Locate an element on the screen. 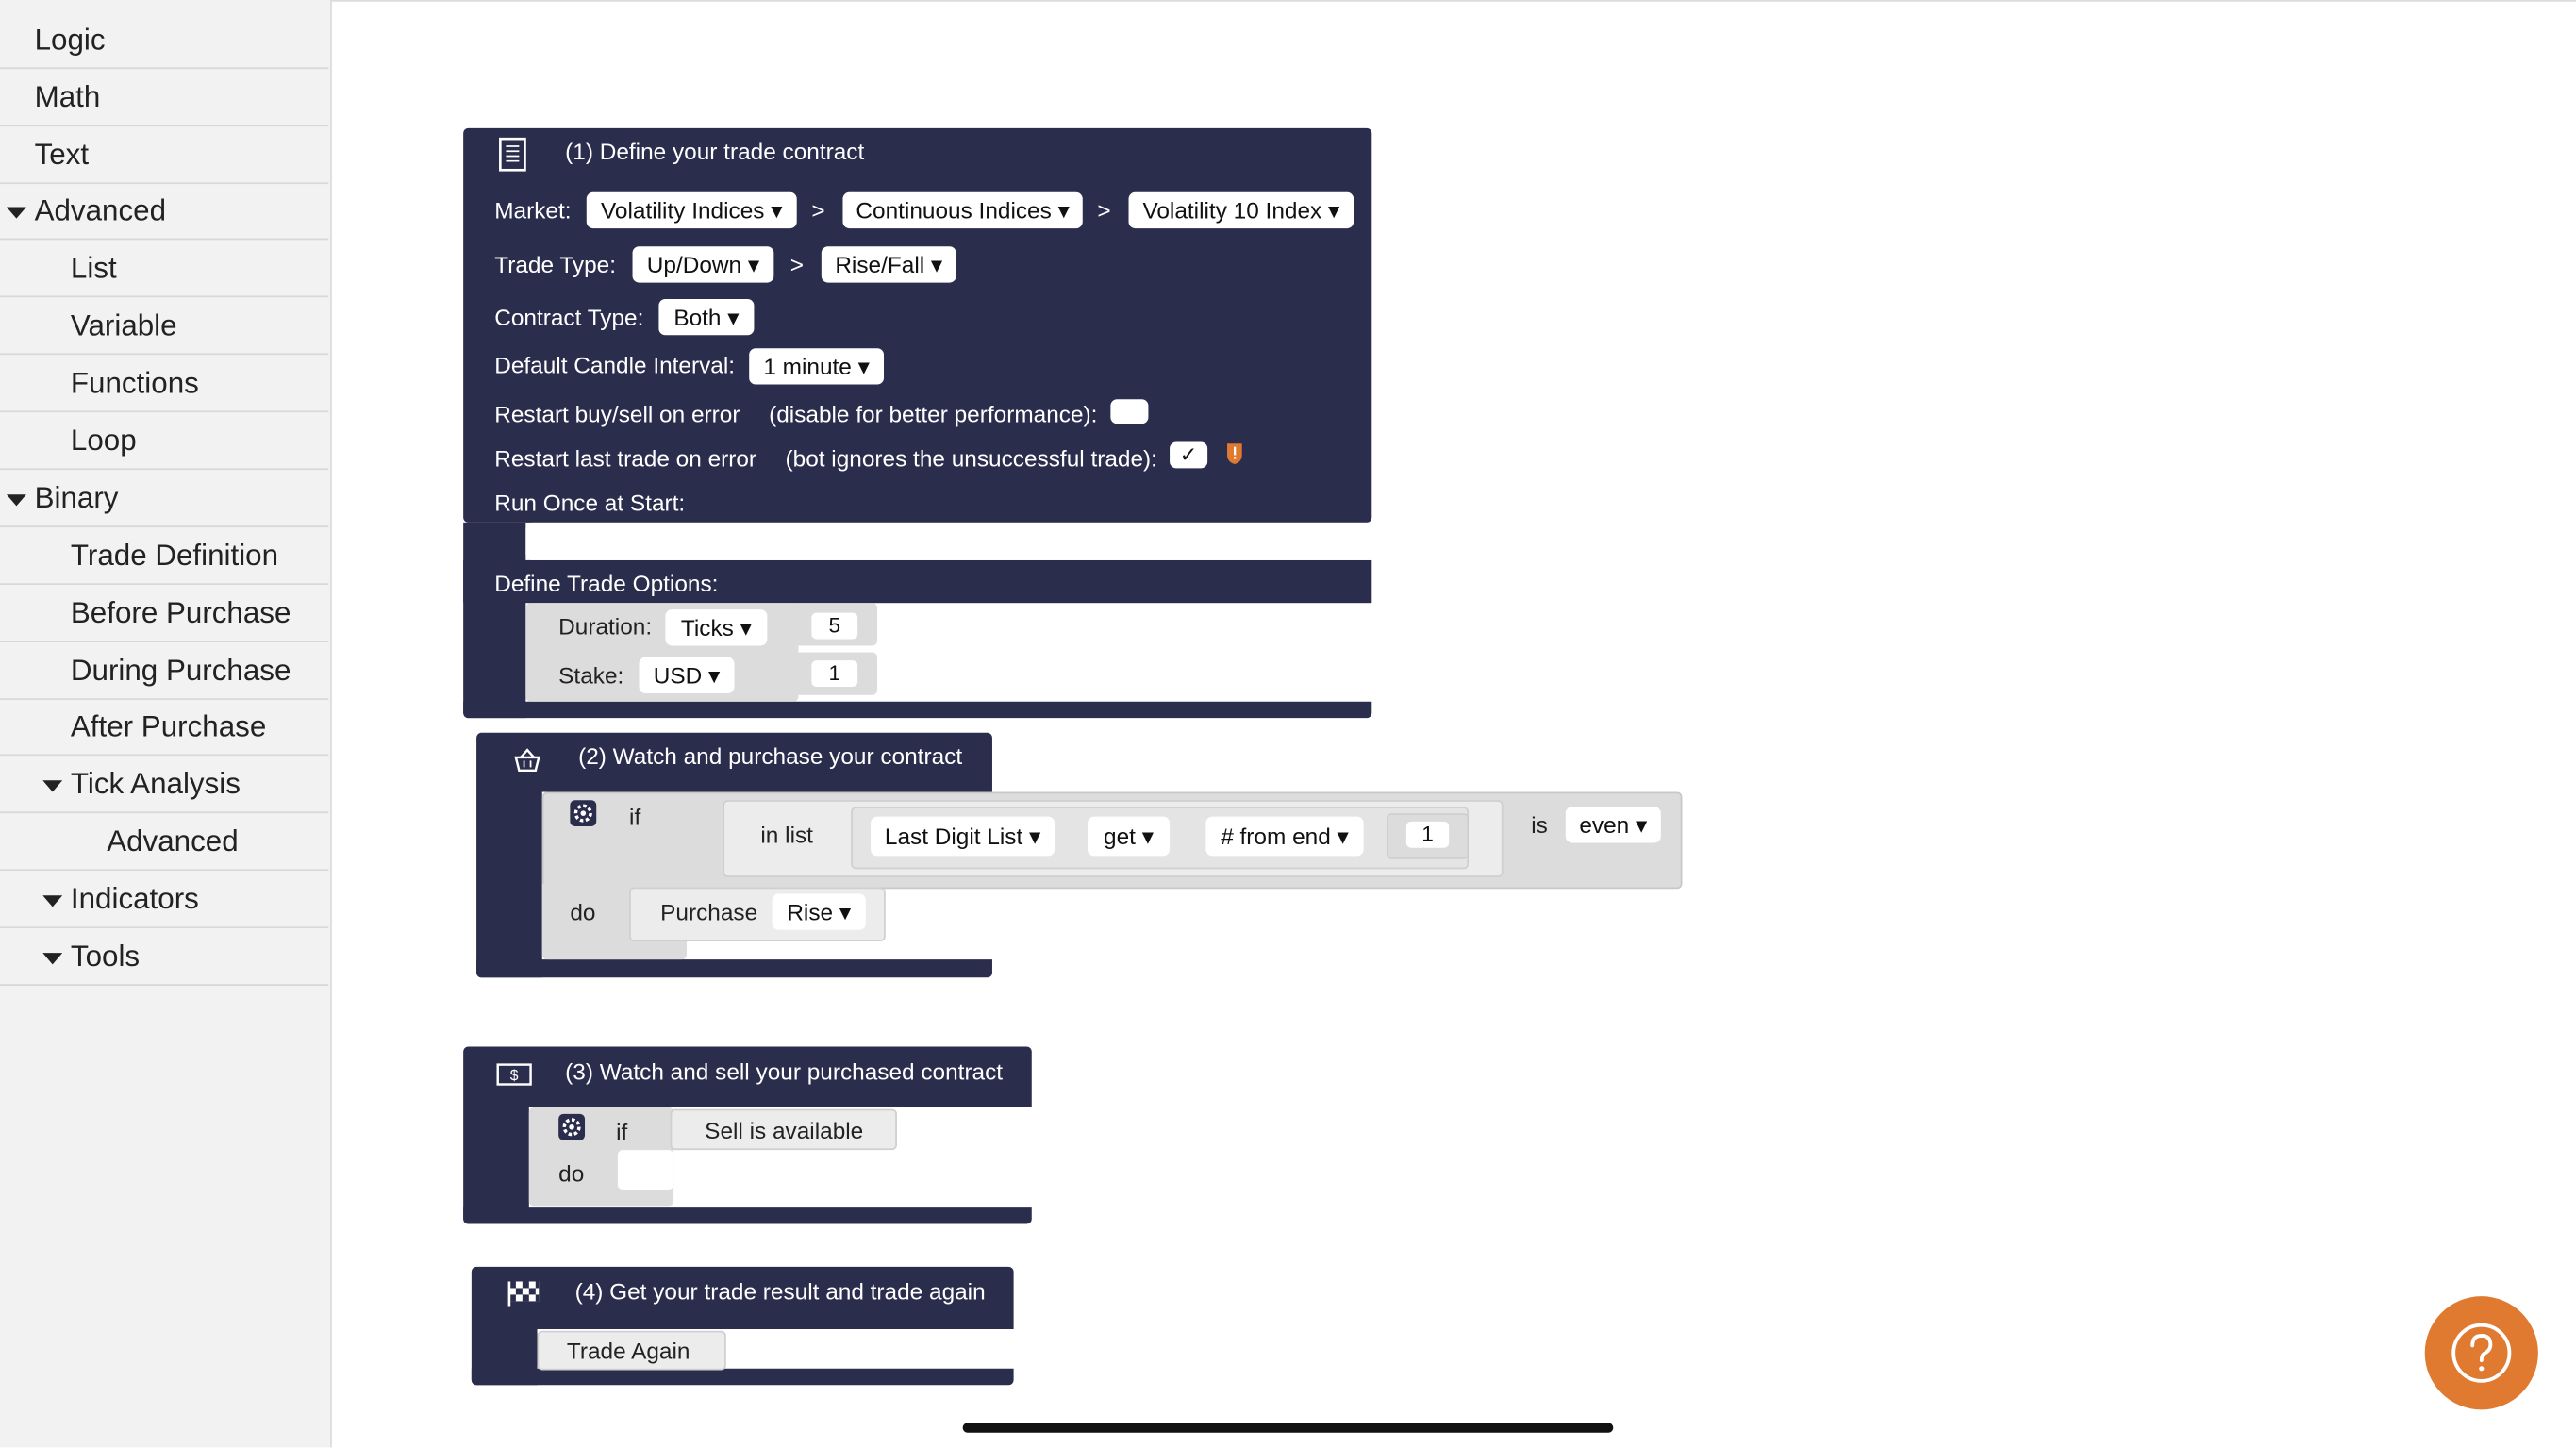 The width and height of the screenshot is (2576, 1448). sidebar-item-tick-advanced: Advanced is located at coordinates (164, 842).